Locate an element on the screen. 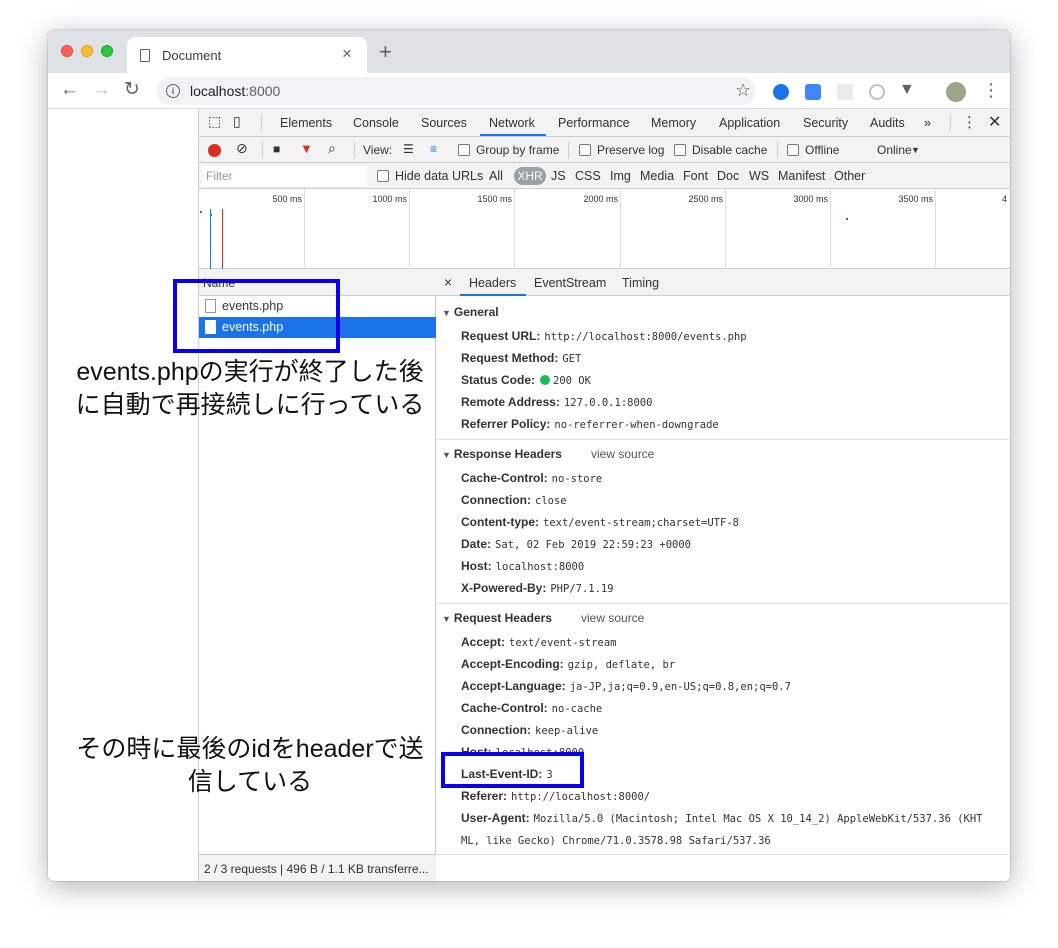  annotation-note-1: events.phpの実行が終了した後 に自動で再接続しに行っている is located at coordinates (250, 389).